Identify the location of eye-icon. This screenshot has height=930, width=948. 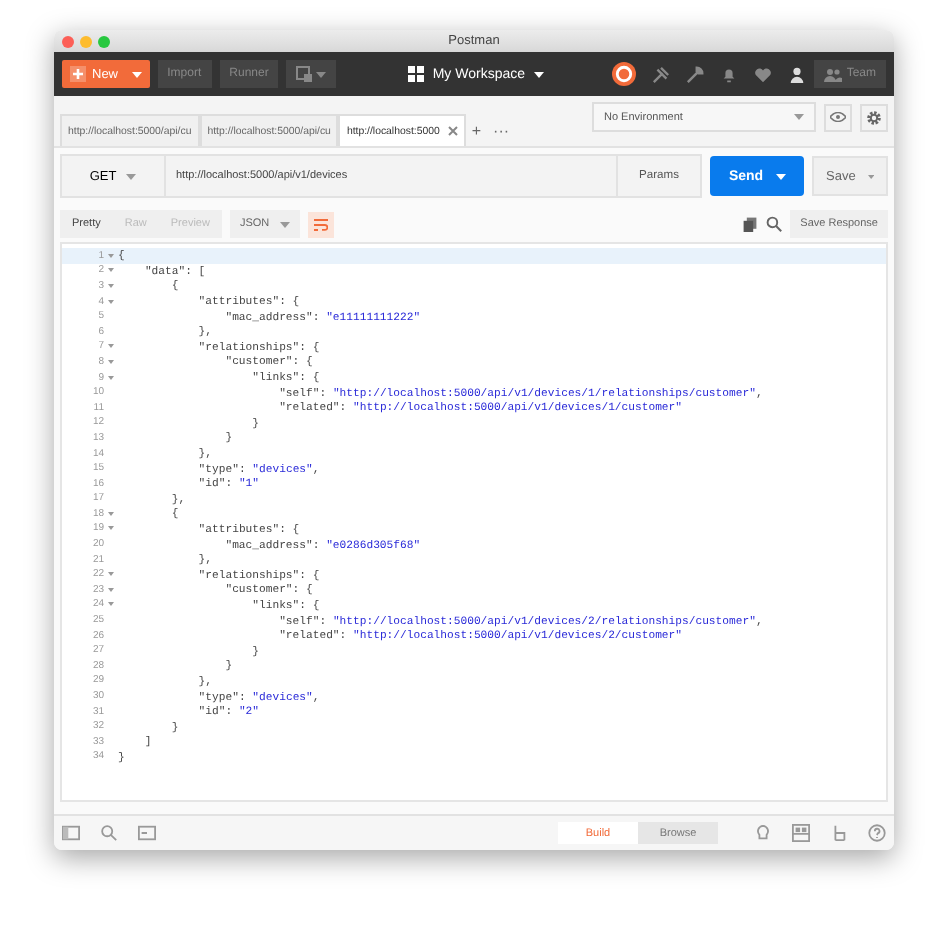
(838, 117).